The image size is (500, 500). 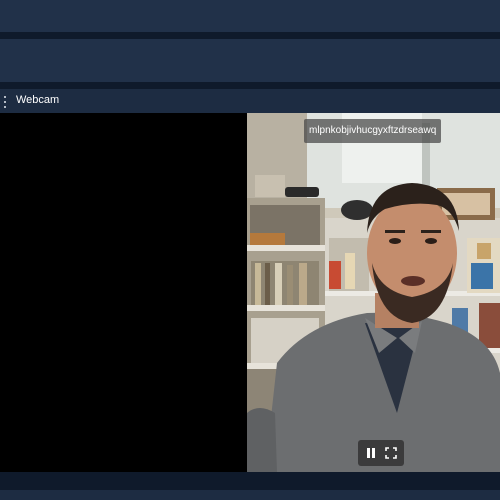 What do you see at coordinates (5, 102) in the screenshot?
I see `more-options-icon` at bounding box center [5, 102].